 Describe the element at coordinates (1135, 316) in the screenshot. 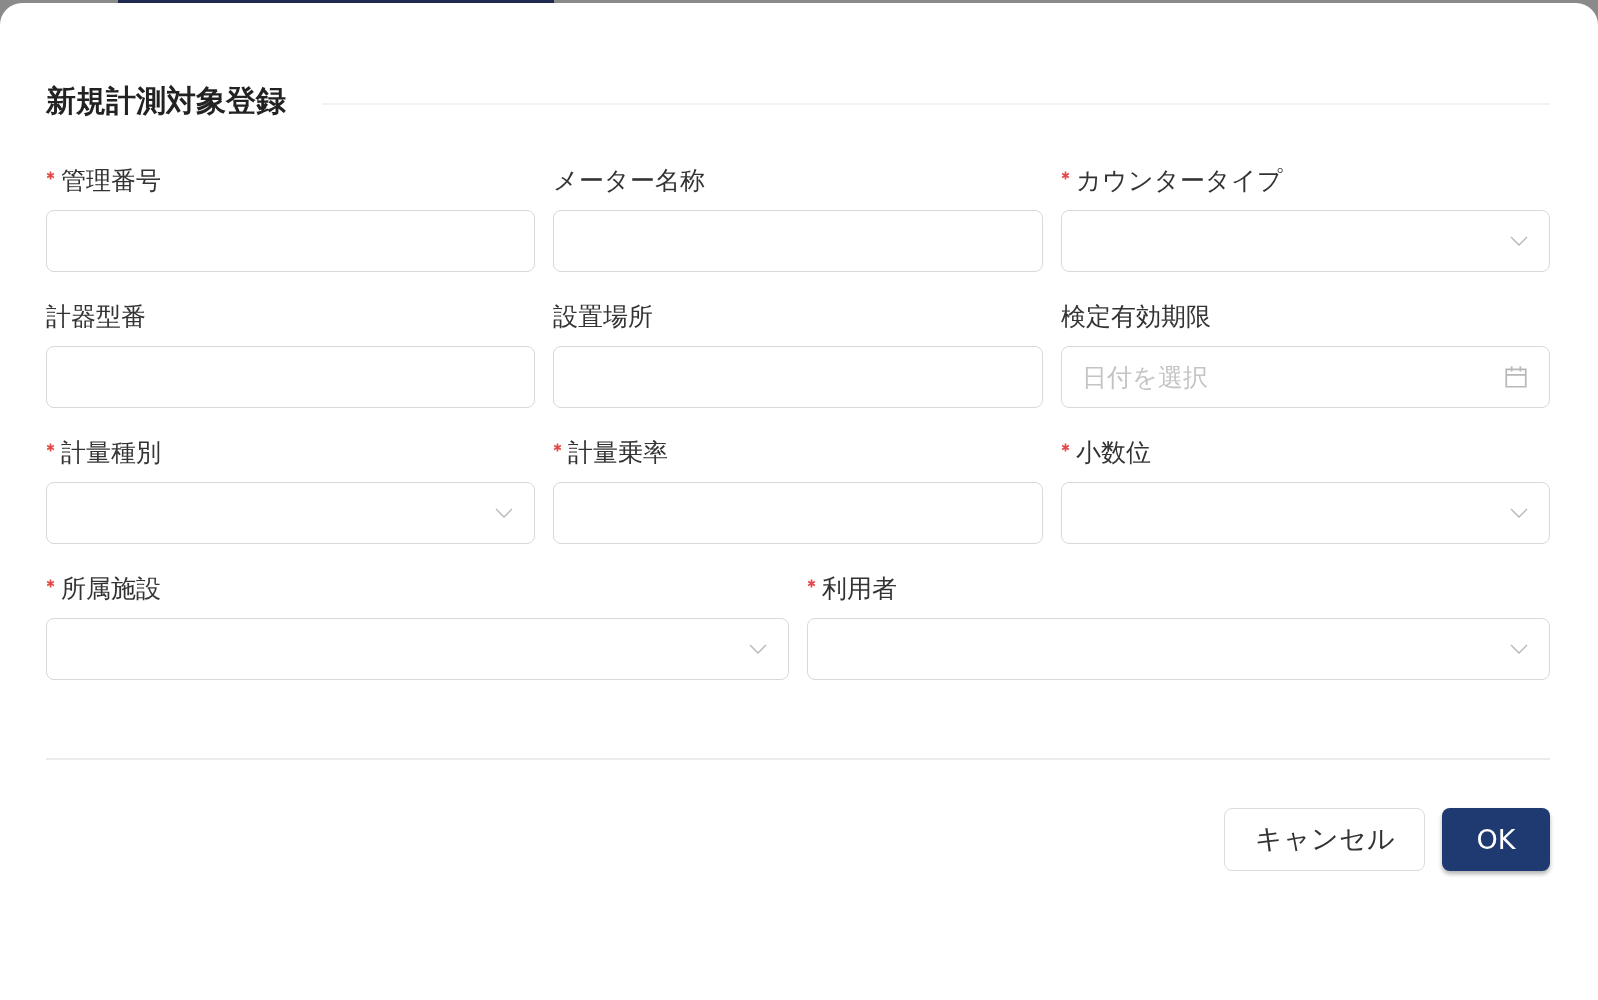

I see `field-label: 検定有効期限` at that location.